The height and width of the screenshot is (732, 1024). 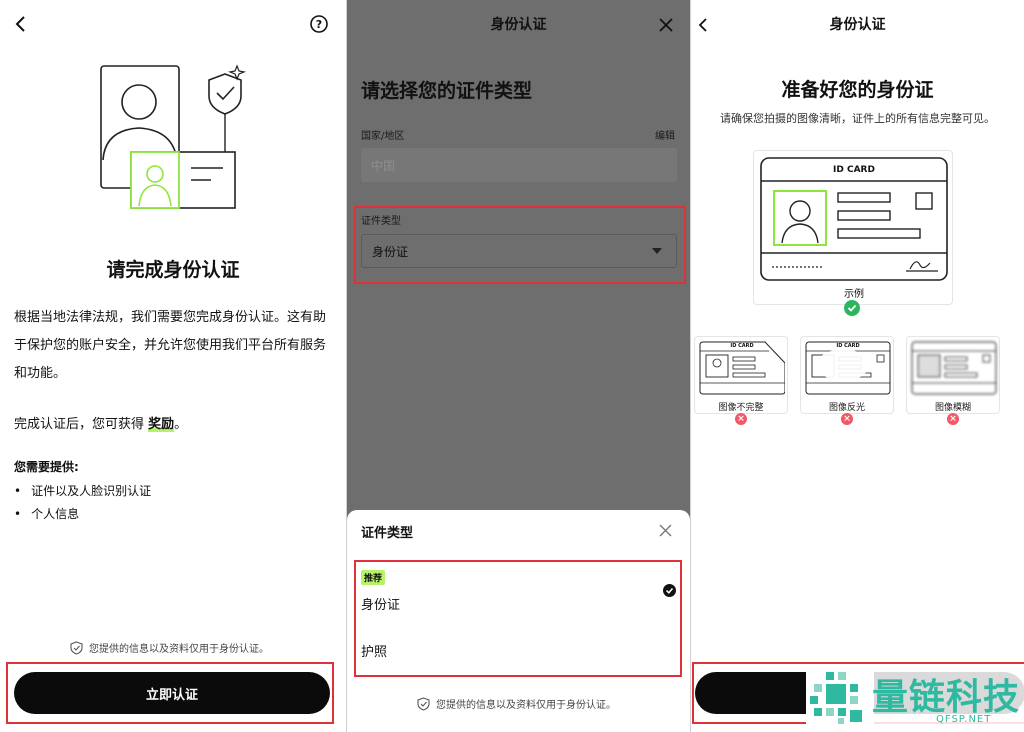 I want to click on brand-logo-icon, so click(x=836, y=698).